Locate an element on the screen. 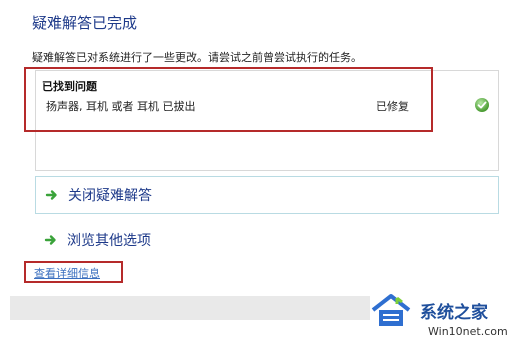  close-troubleshooter-label: 关闭疑难解答 is located at coordinates (110, 196).